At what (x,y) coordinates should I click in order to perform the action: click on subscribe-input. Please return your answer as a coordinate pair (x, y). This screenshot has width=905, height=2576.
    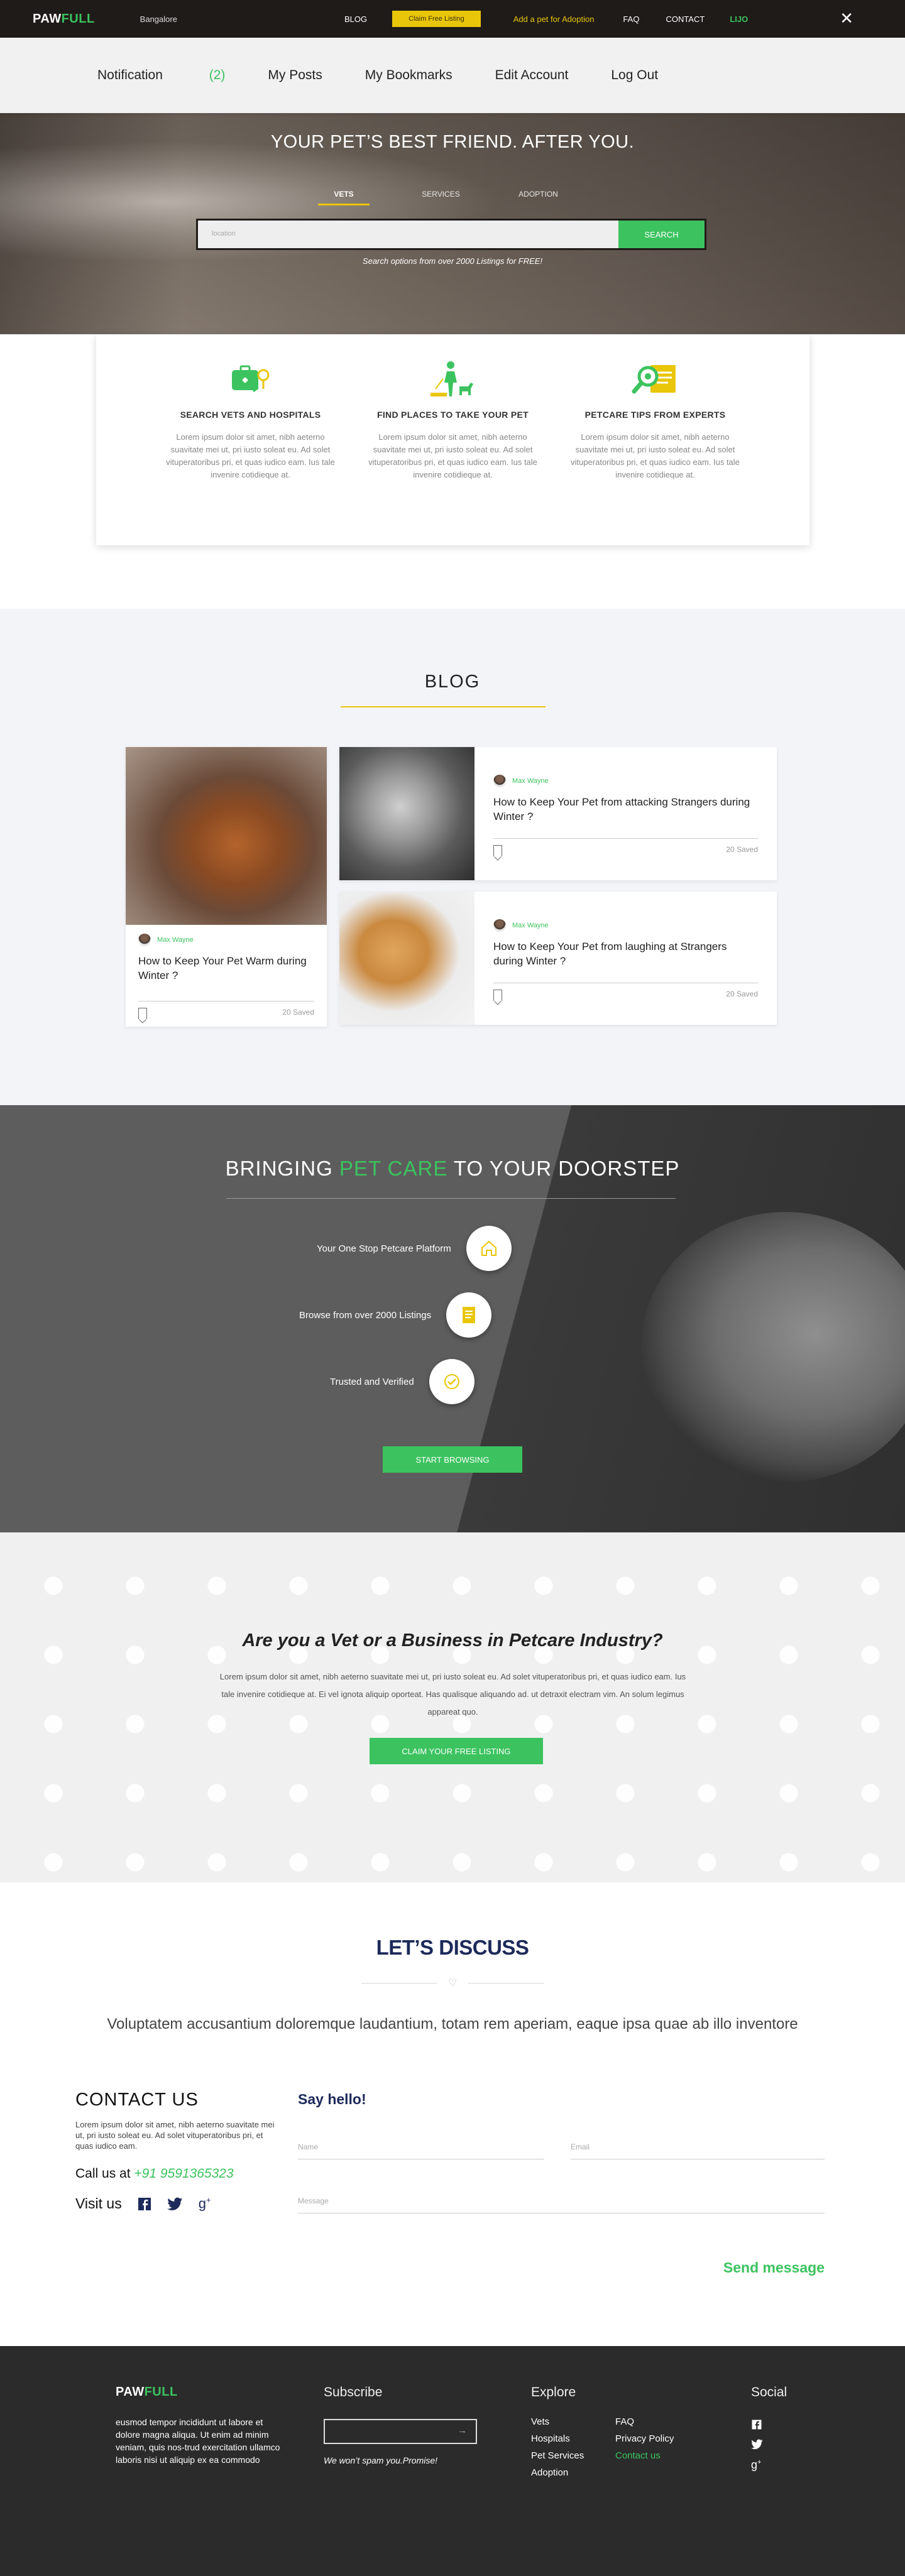
    Looking at the image, I should click on (400, 2431).